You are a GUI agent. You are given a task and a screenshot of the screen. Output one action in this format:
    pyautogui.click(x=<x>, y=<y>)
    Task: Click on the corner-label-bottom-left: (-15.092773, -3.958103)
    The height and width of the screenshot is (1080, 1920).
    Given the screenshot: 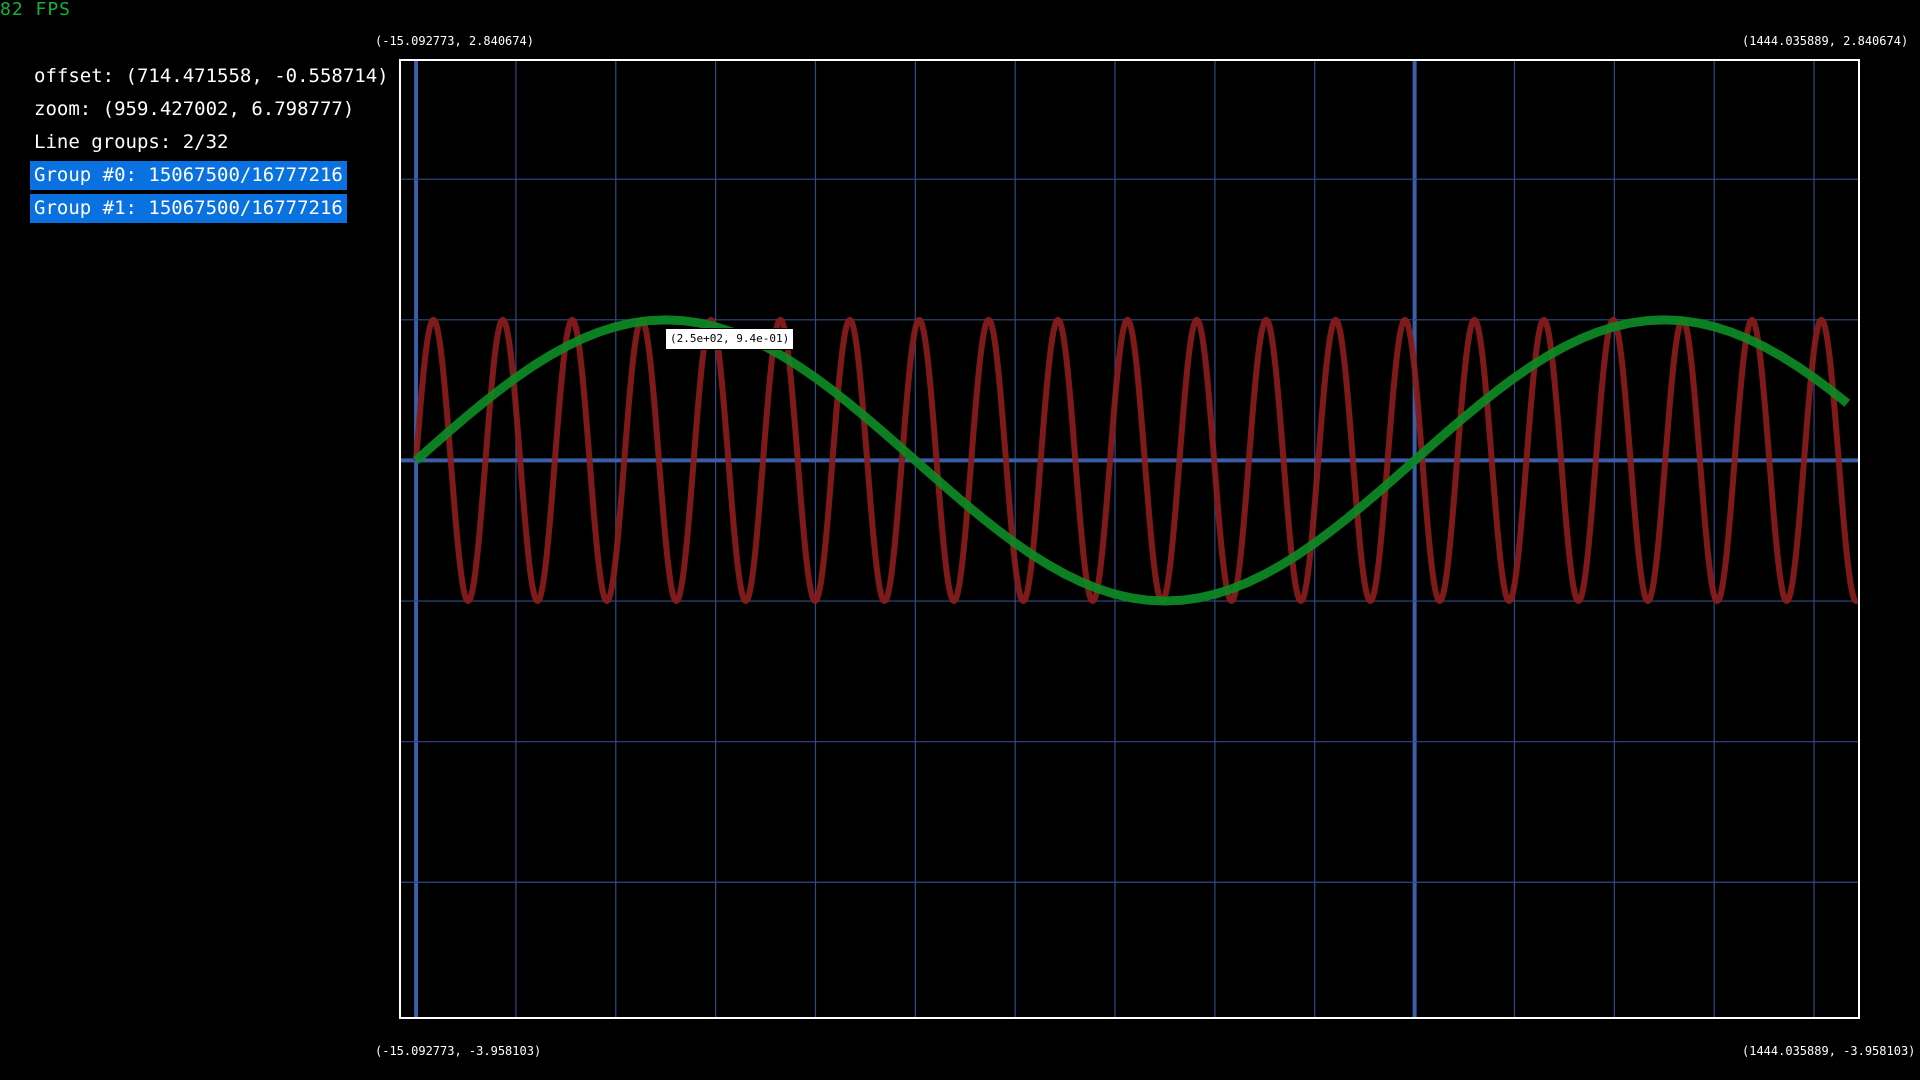 What is the action you would take?
    pyautogui.click(x=458, y=1051)
    